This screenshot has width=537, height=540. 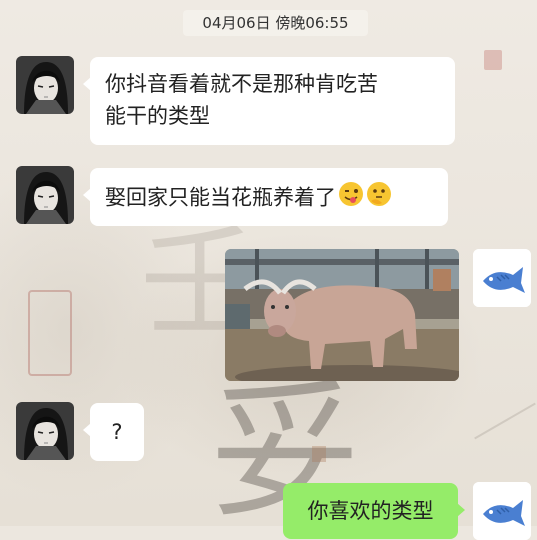 I want to click on outgoing-text-bubble: 你喜欢的类型, so click(x=374, y=511).